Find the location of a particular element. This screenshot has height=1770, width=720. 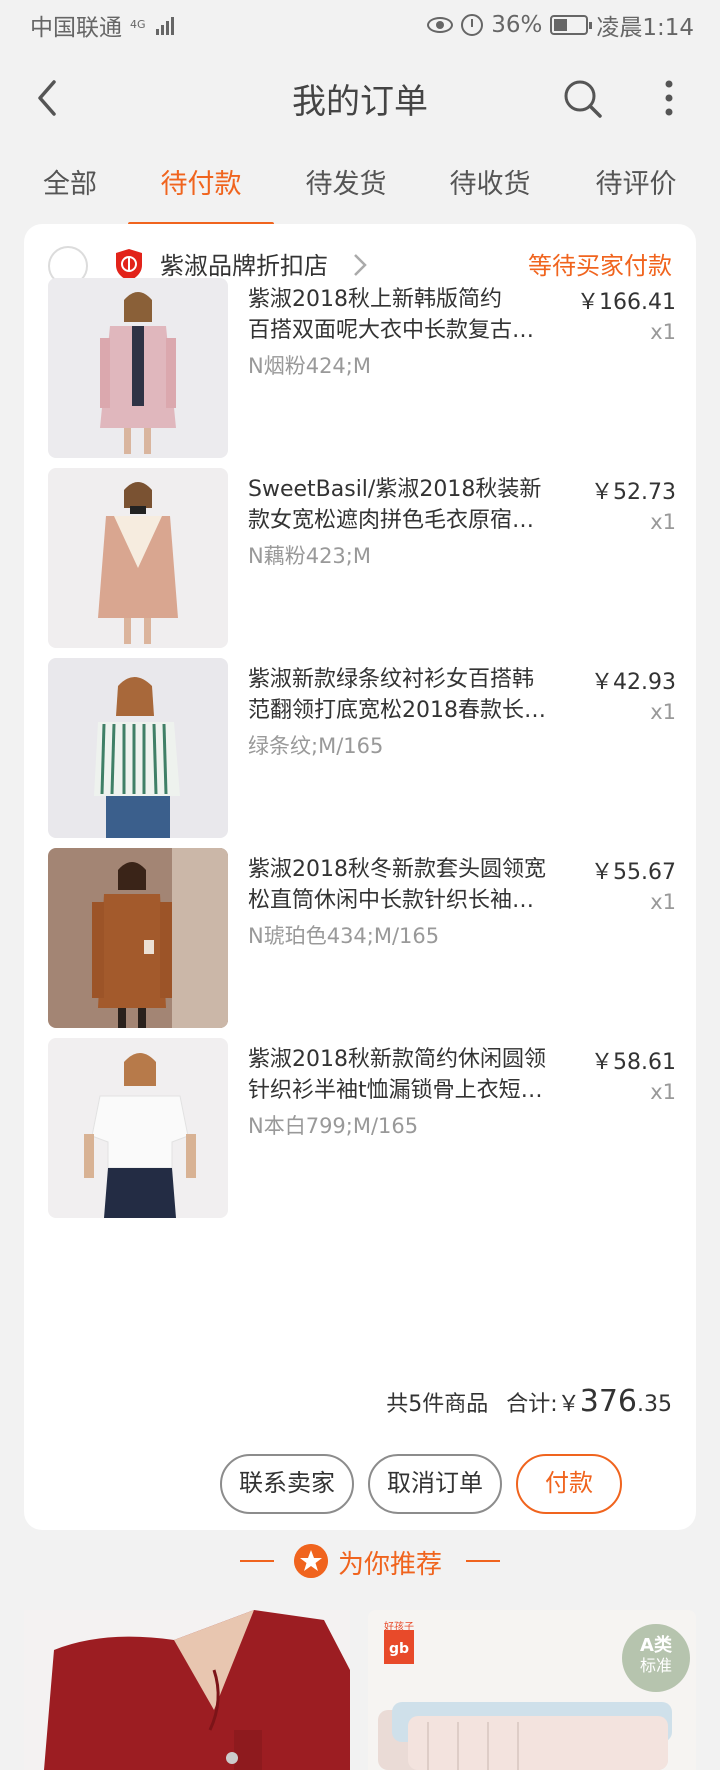

product-price: ￥58.61 is located at coordinates (633, 1062).